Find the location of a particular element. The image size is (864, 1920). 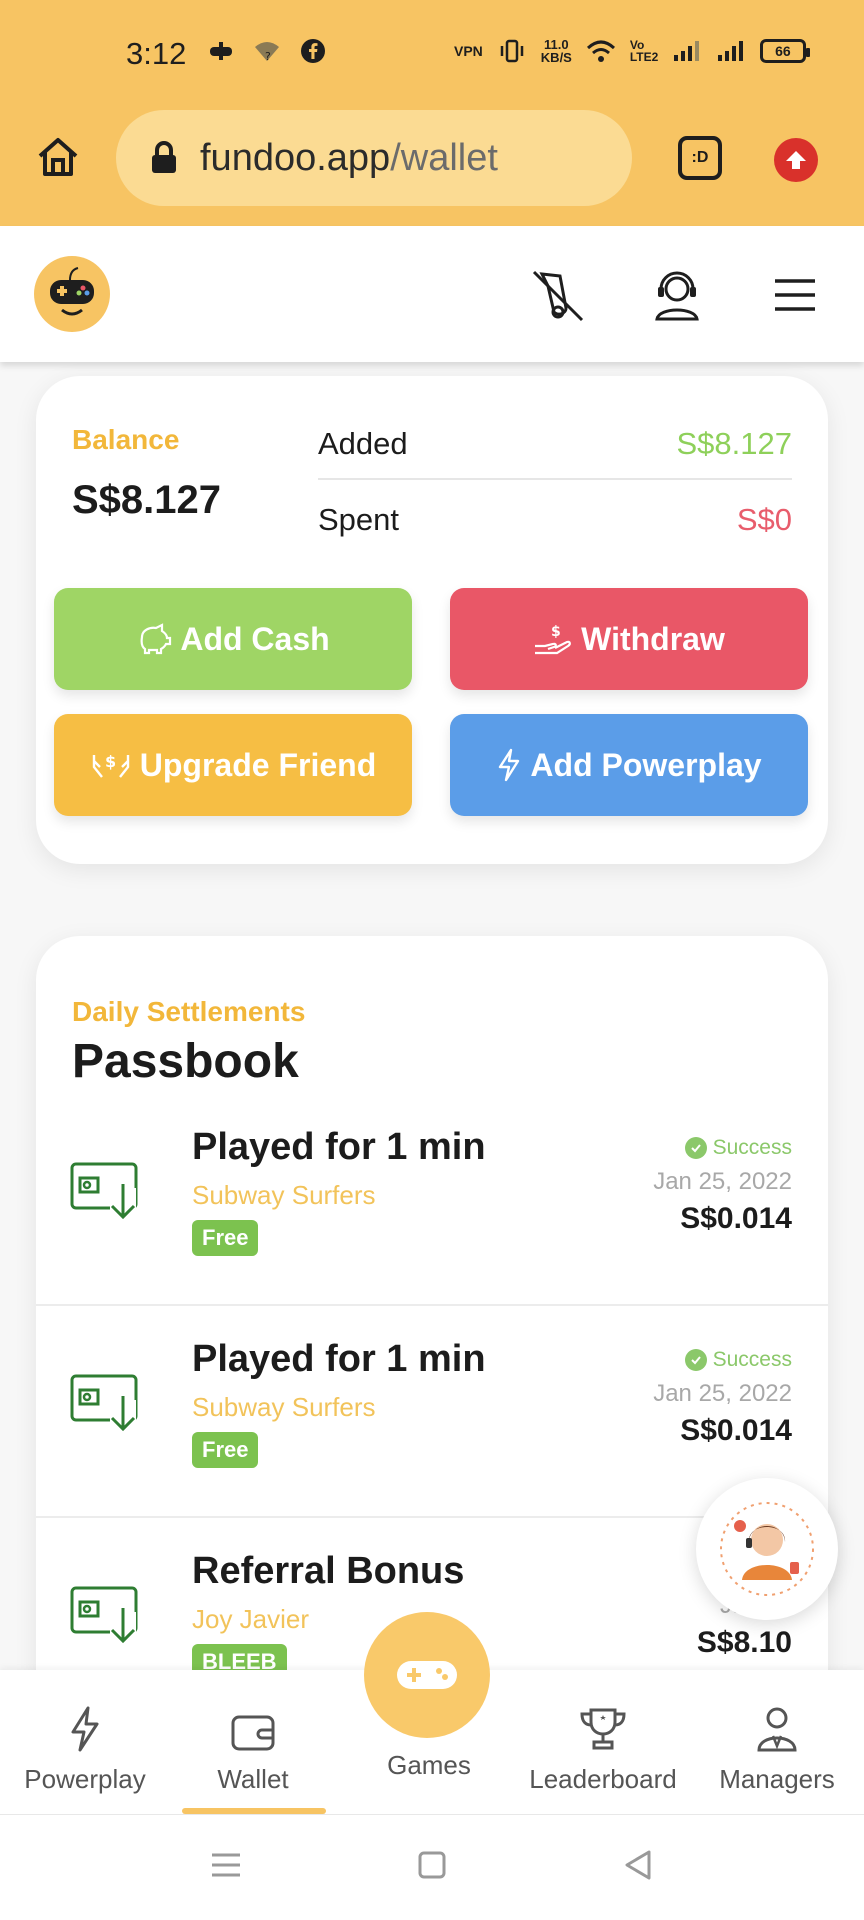

back-triangle-icon is located at coordinates (638, 1865).